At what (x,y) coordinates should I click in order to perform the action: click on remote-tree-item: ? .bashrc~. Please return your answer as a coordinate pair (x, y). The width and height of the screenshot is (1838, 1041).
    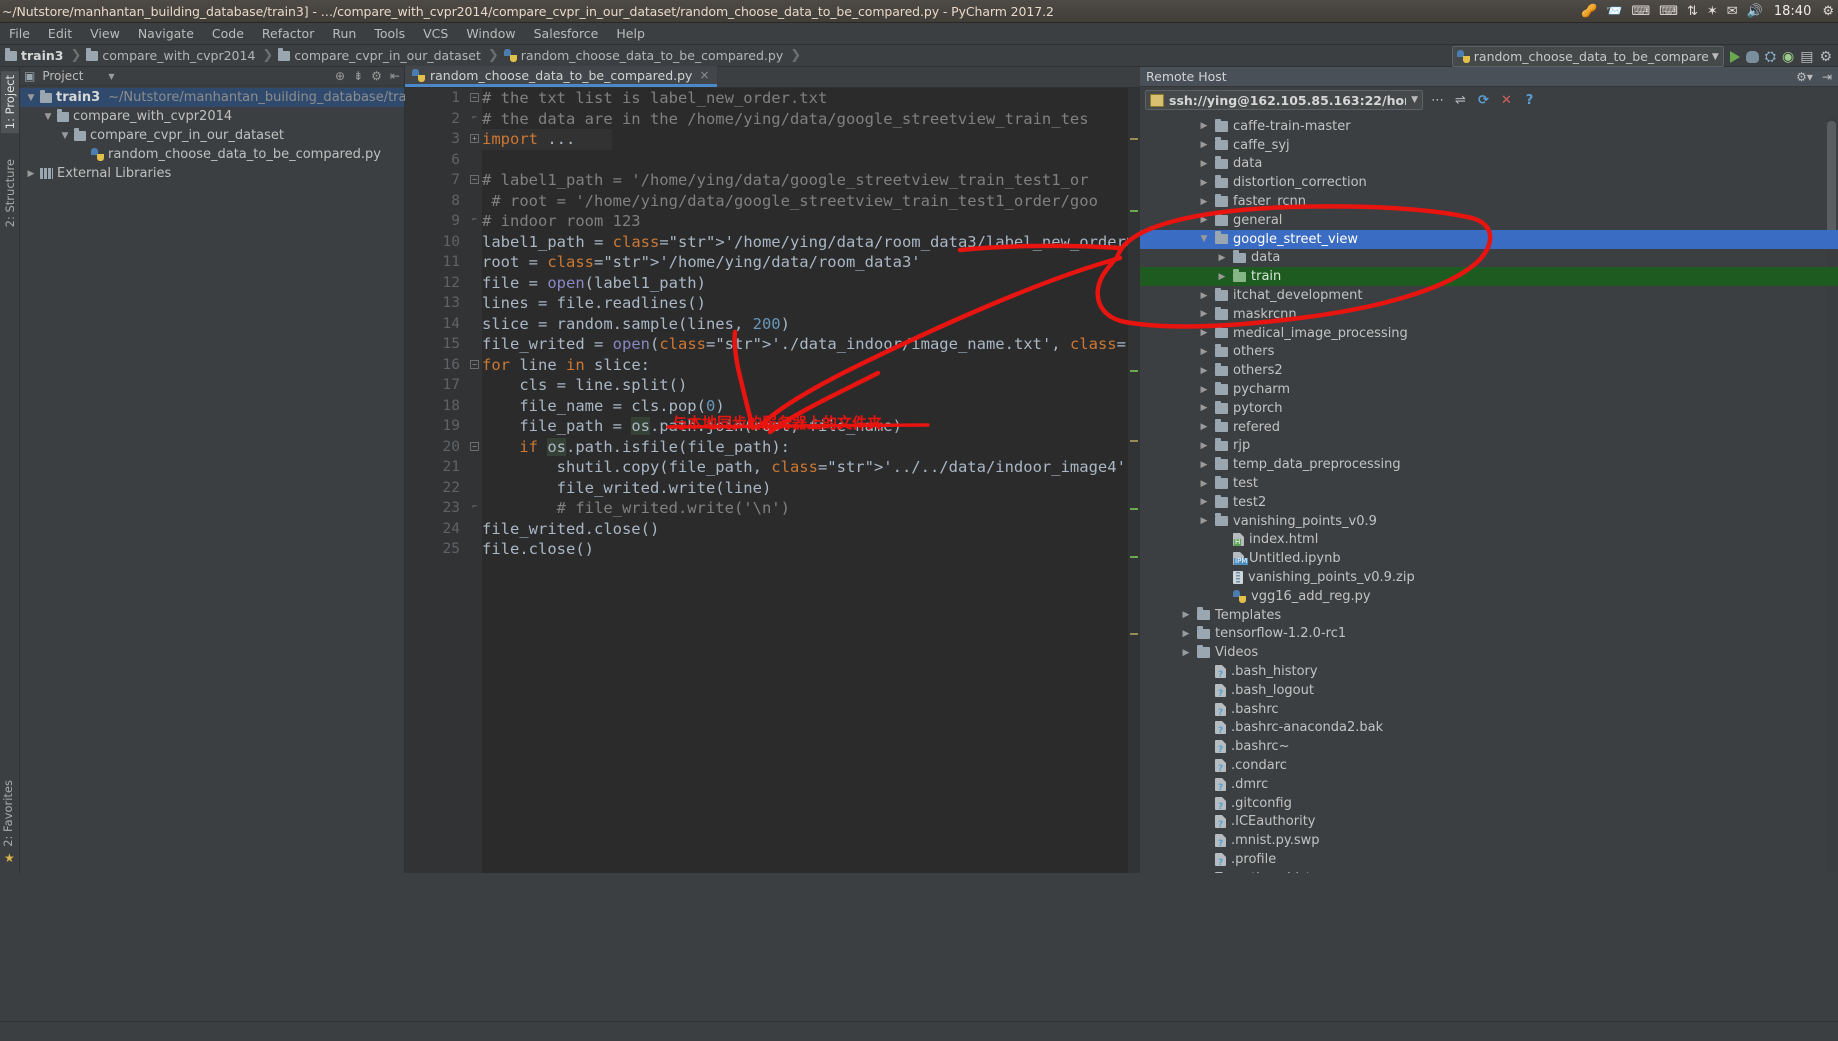
    Looking at the image, I should click on (1489, 746).